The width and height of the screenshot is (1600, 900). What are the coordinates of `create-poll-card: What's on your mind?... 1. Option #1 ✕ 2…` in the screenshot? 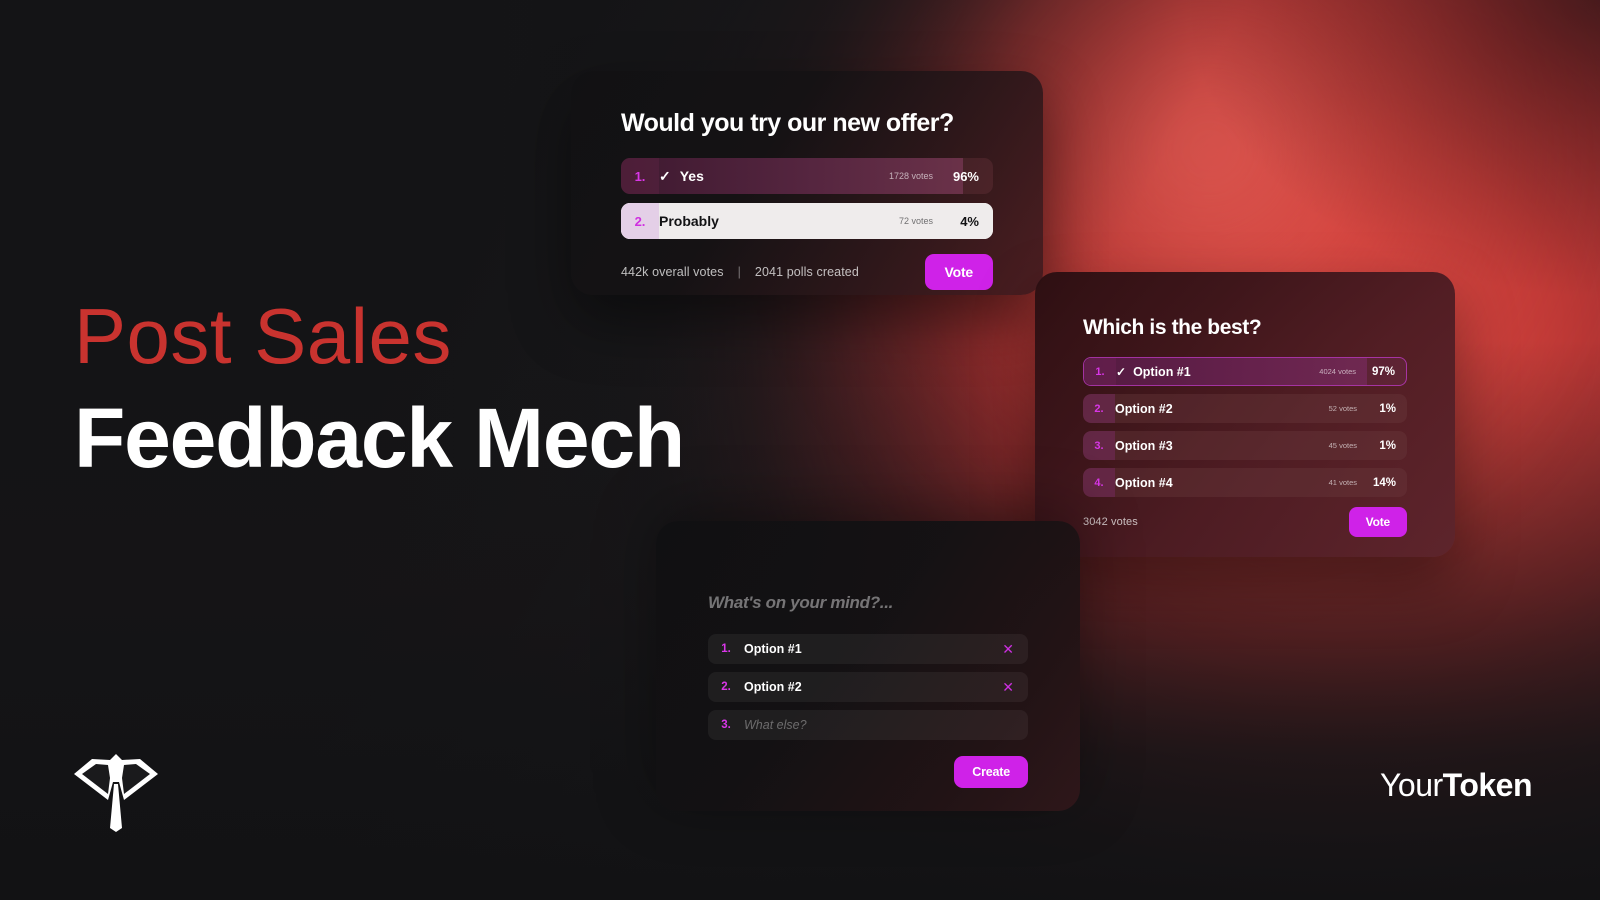 It's located at (868, 666).